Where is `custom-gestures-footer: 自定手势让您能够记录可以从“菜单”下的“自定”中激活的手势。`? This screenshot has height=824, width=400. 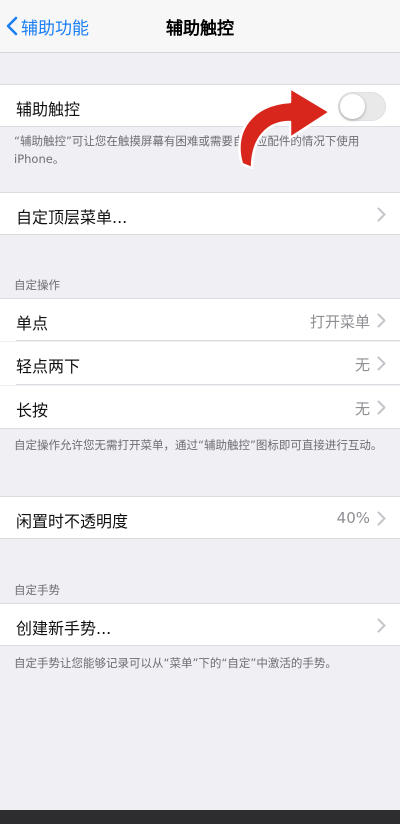
custom-gestures-footer: 自定手势让您能够记录可以从“菜单”下的“自定”中激活的手势。 is located at coordinates (175, 663).